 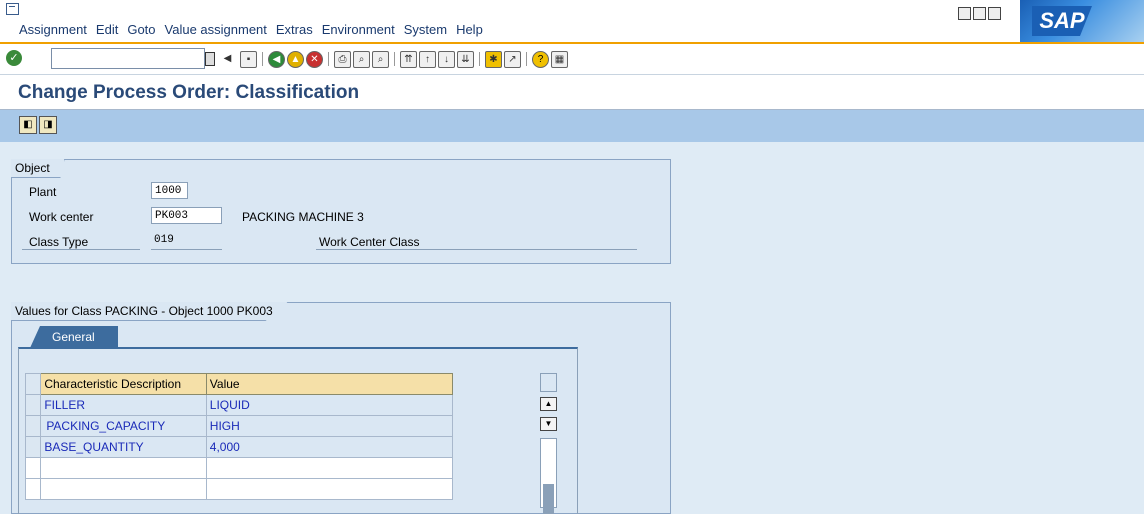 What do you see at coordinates (53, 29) in the screenshot?
I see `menu-assignment: Assignment` at bounding box center [53, 29].